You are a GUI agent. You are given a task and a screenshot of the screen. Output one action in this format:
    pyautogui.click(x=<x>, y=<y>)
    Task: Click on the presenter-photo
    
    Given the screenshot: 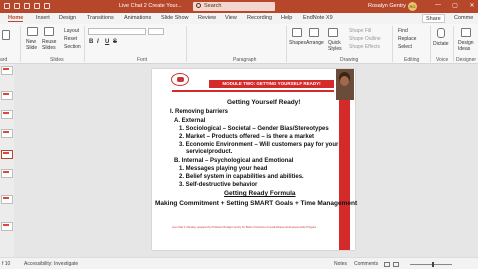 What is the action you would take?
    pyautogui.click(x=345, y=84)
    